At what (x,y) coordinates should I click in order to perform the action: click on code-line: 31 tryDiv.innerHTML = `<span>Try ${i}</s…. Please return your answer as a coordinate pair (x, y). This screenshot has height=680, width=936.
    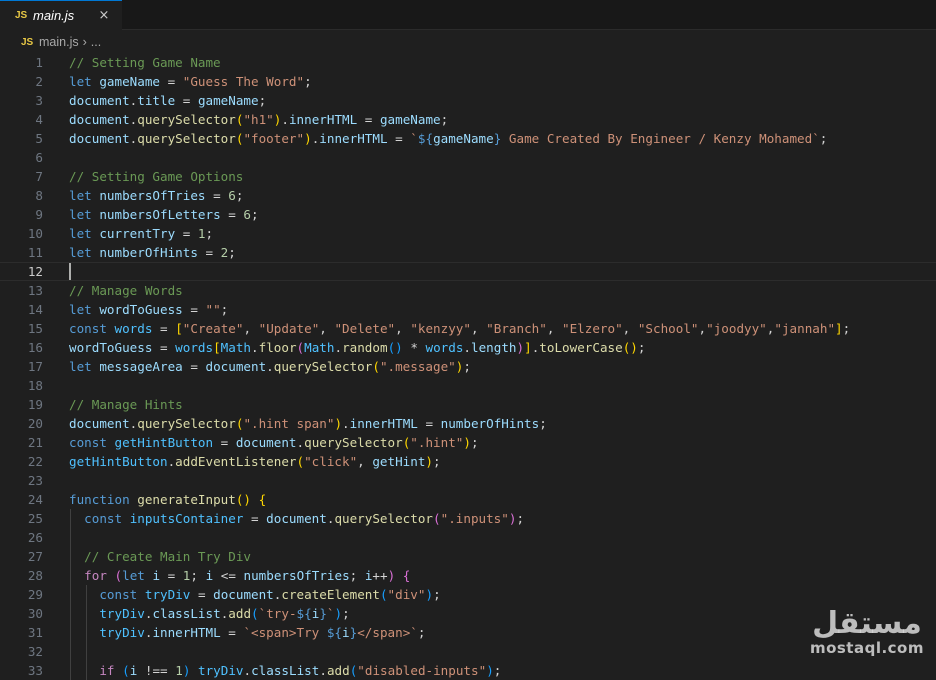
    Looking at the image, I should click on (468, 632).